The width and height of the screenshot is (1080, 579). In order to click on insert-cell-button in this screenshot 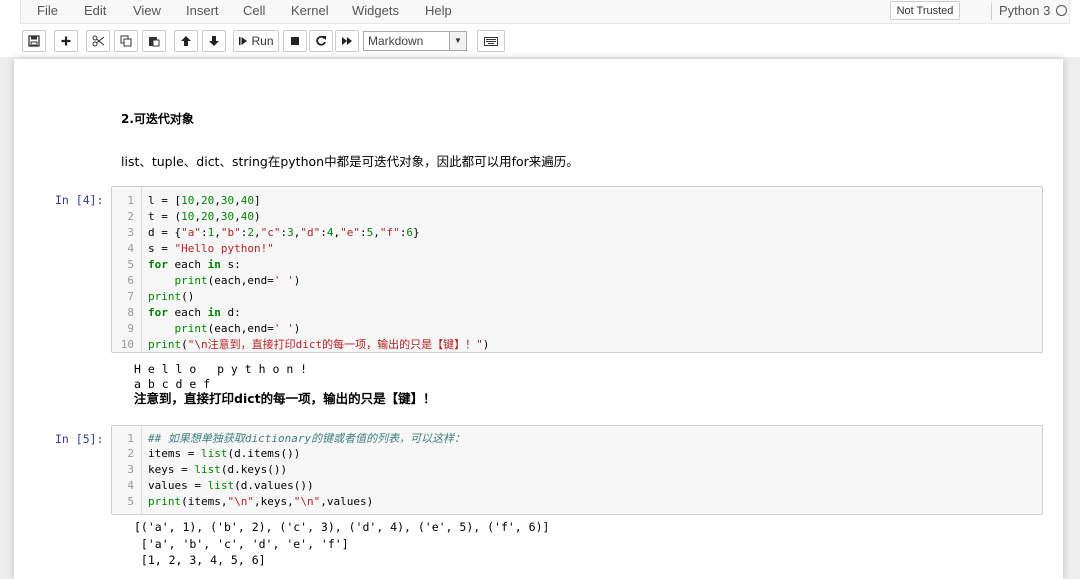, I will do `click(66, 41)`.